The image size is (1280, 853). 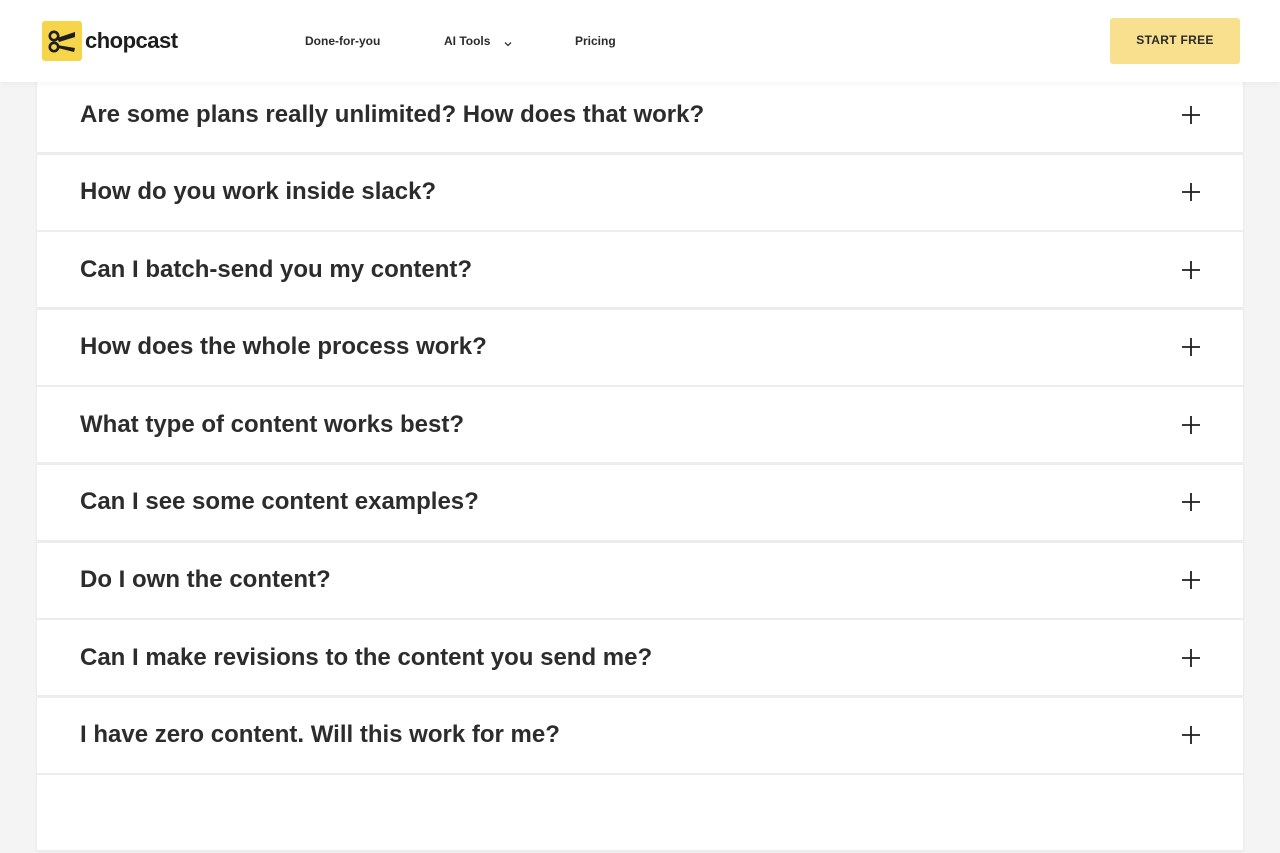 I want to click on start-free-button: START FREE, so click(x=1175, y=41).